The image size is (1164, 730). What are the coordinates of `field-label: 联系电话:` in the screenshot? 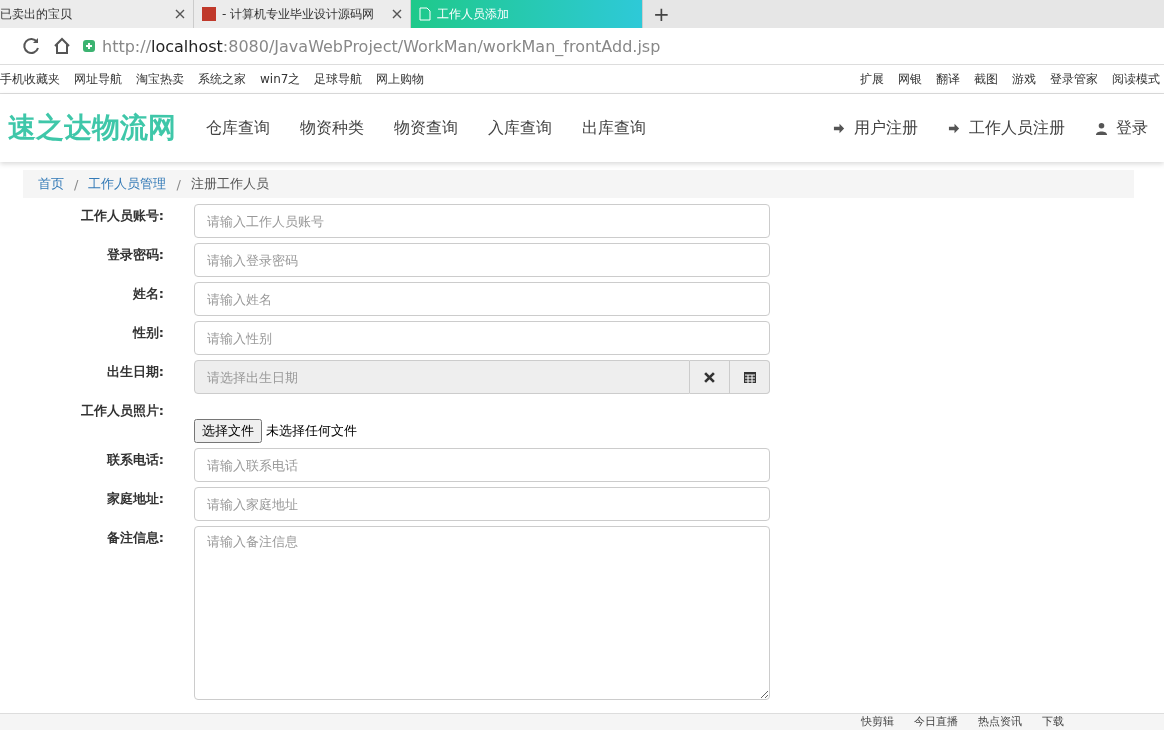 It's located at (135, 460).